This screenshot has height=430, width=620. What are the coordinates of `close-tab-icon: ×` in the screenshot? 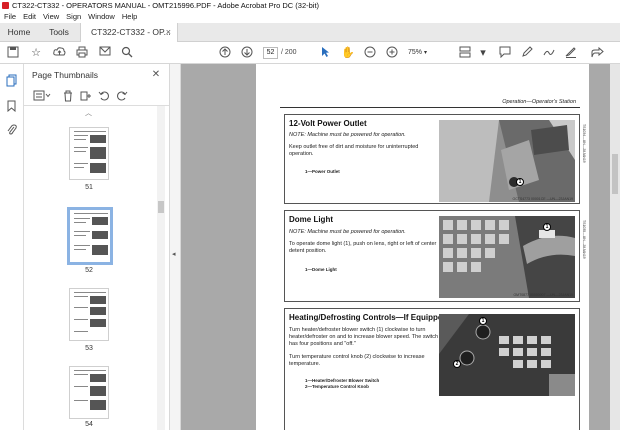 It's located at (168, 32).